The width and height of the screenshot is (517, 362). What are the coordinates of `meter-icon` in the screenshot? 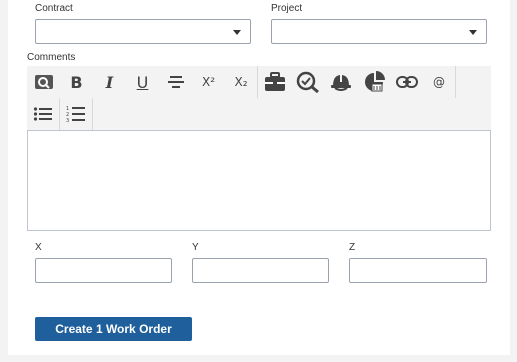 It's located at (374, 81).